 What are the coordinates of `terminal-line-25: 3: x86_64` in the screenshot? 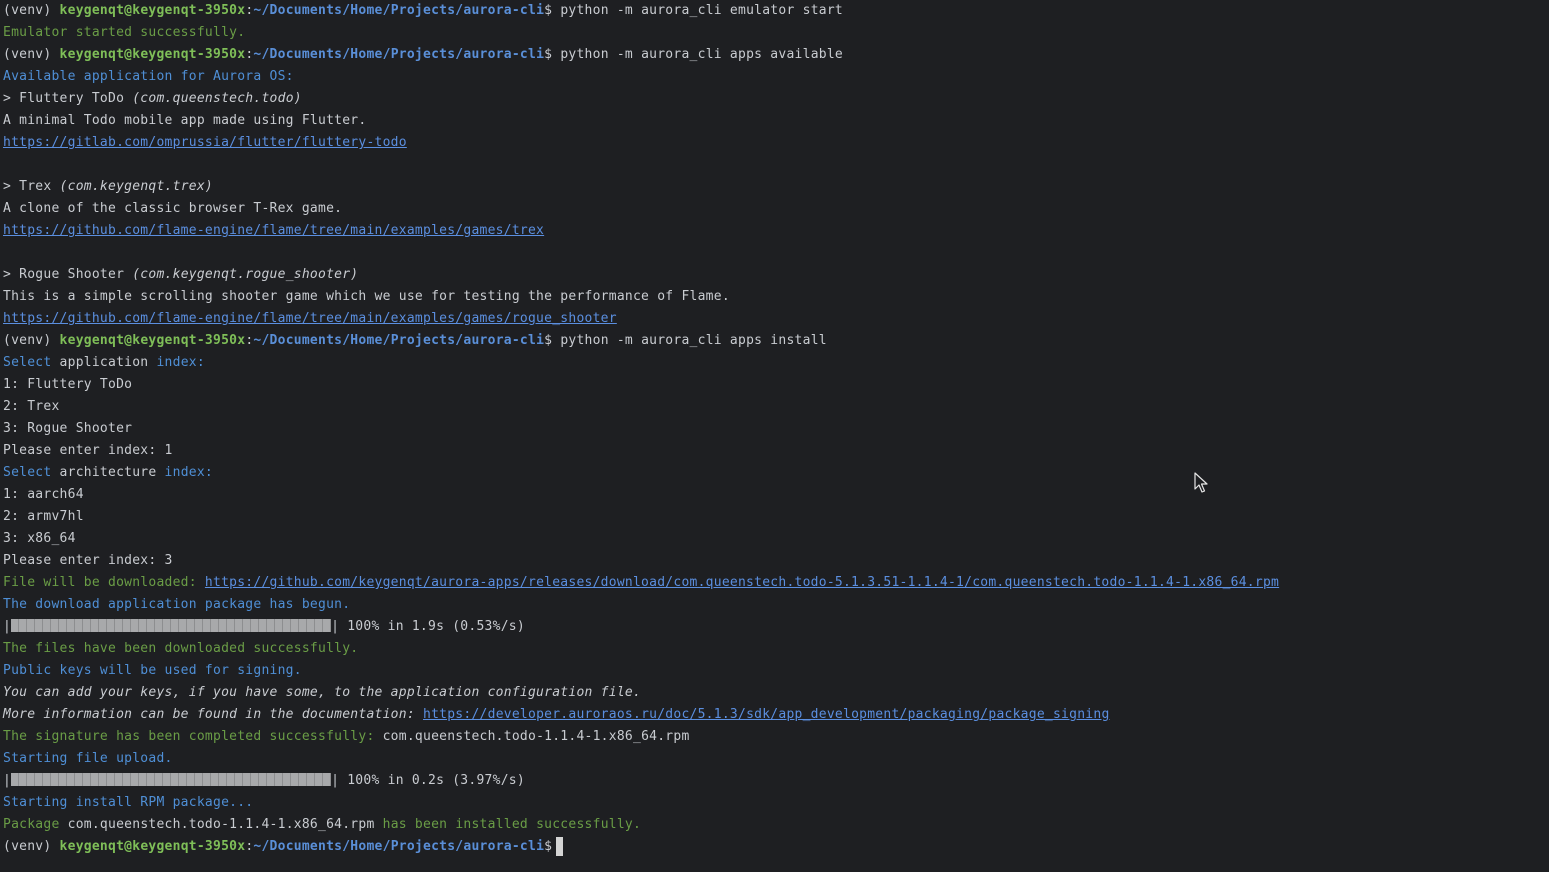 It's located at (39, 538).